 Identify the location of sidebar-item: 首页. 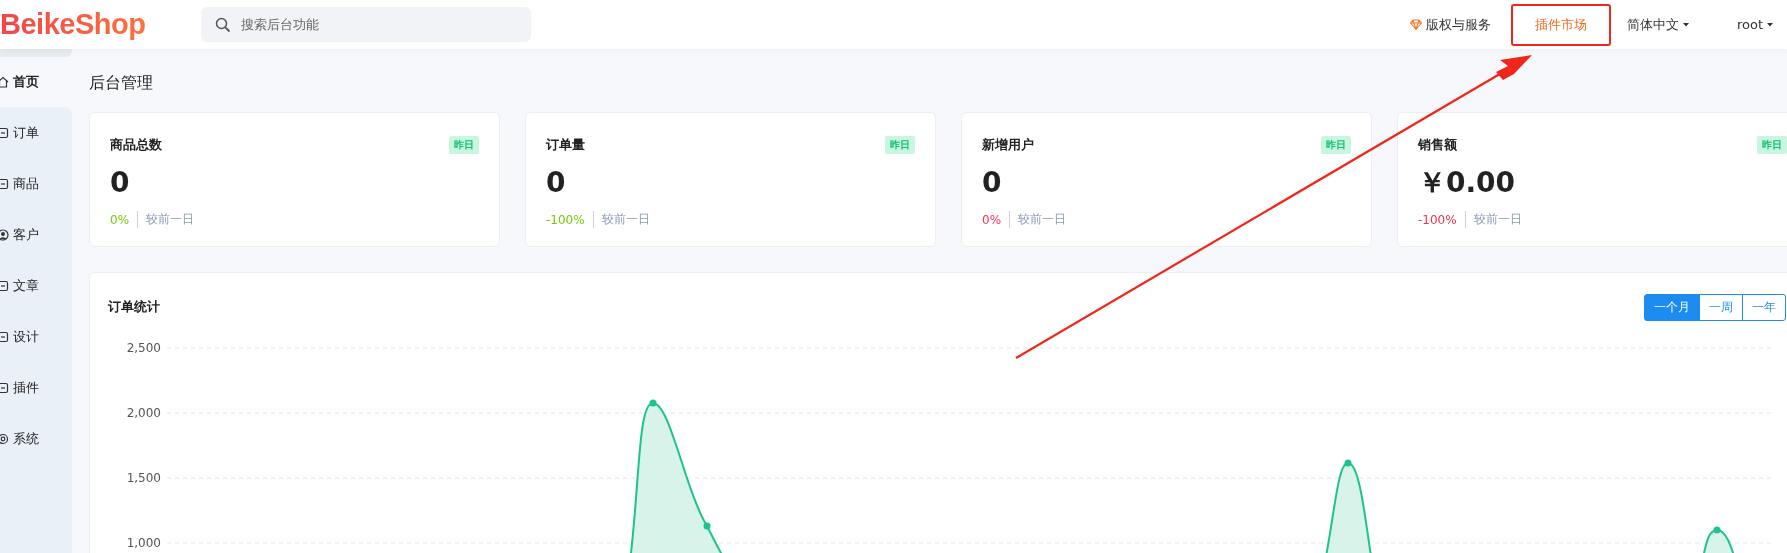
(36, 82).